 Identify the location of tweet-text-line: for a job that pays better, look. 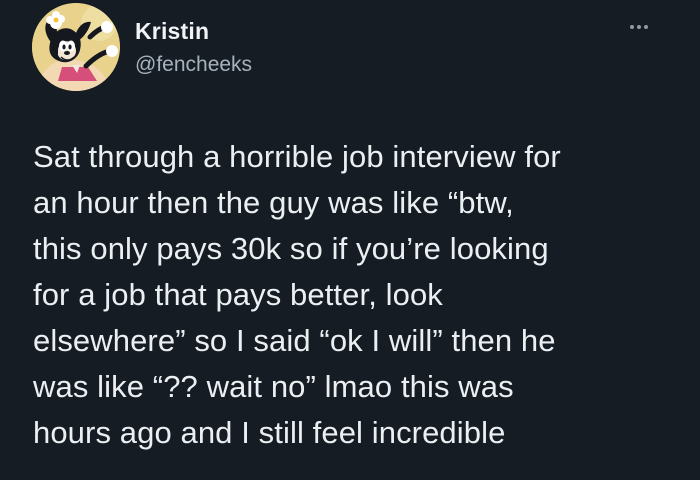
(238, 294).